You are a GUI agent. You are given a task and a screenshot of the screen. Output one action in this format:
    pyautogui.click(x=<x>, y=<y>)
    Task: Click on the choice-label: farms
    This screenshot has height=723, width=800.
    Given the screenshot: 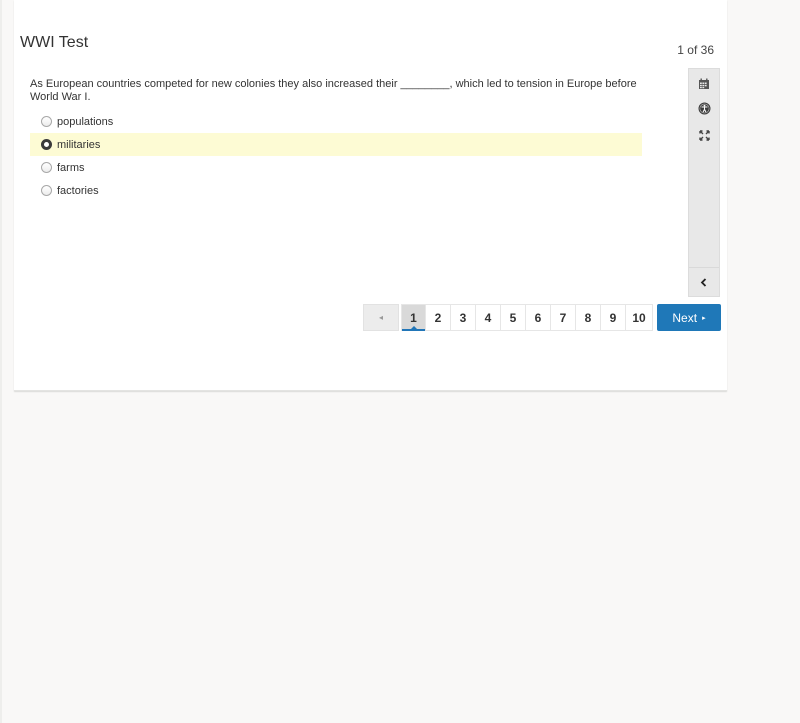 What is the action you would take?
    pyautogui.click(x=71, y=167)
    